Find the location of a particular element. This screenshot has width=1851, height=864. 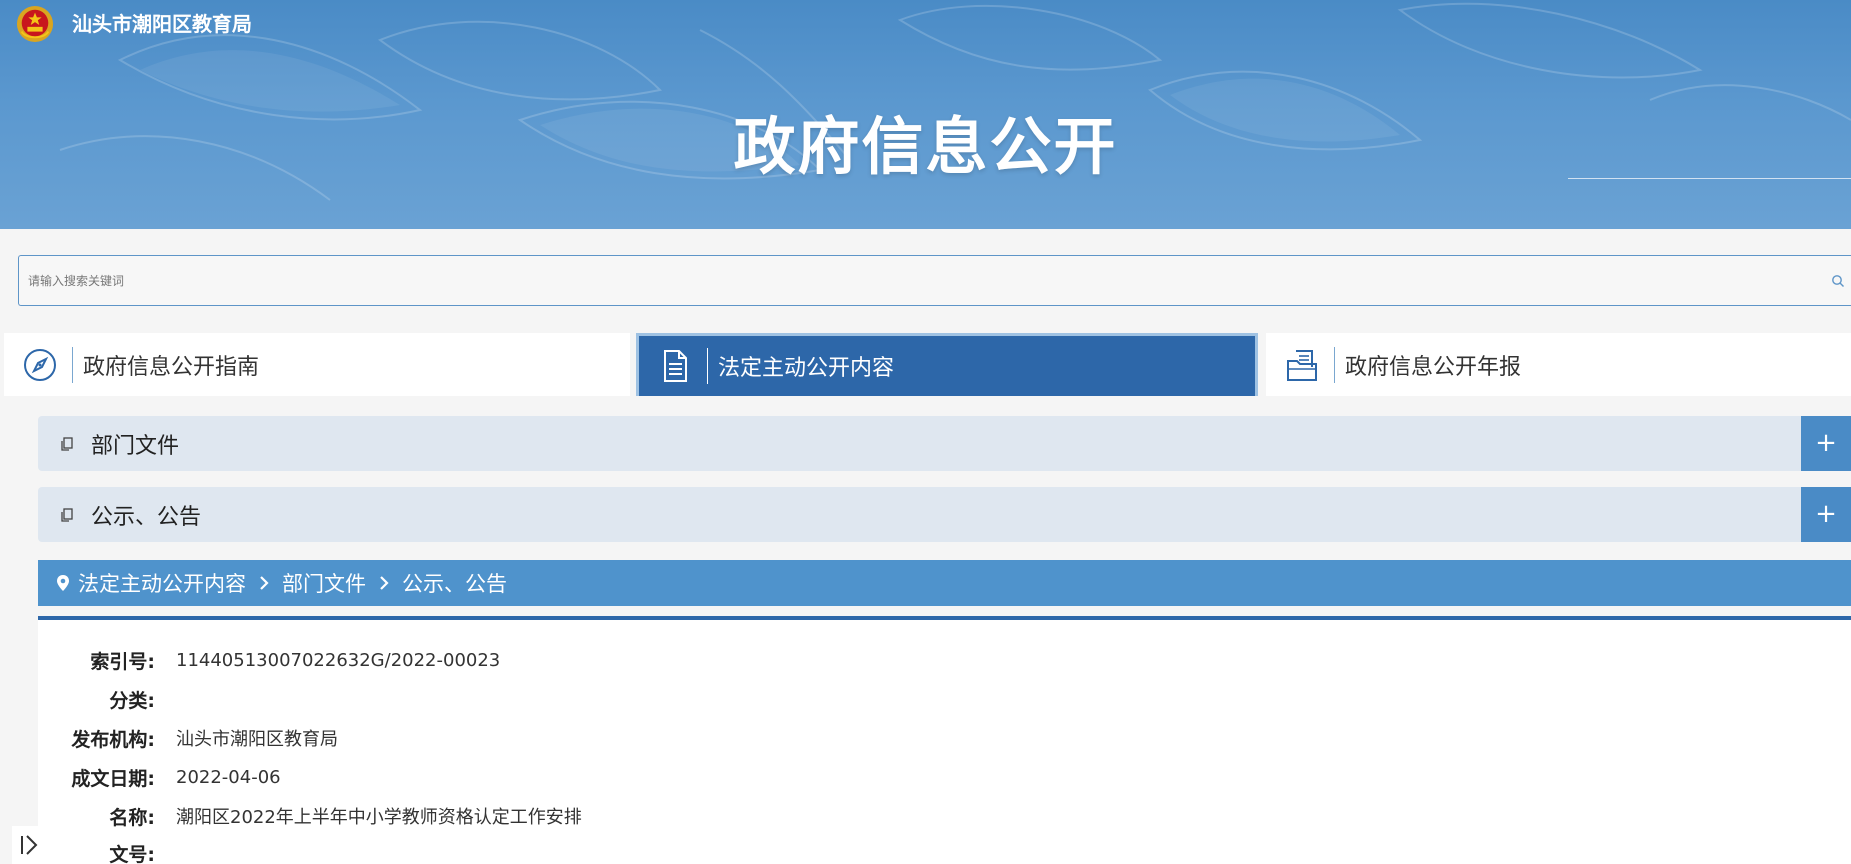

info-key: 文号: is located at coordinates (132, 853).